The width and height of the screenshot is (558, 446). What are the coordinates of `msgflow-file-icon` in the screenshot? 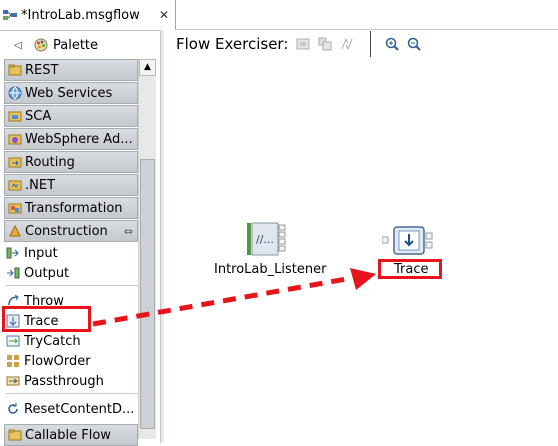 It's located at (10, 15).